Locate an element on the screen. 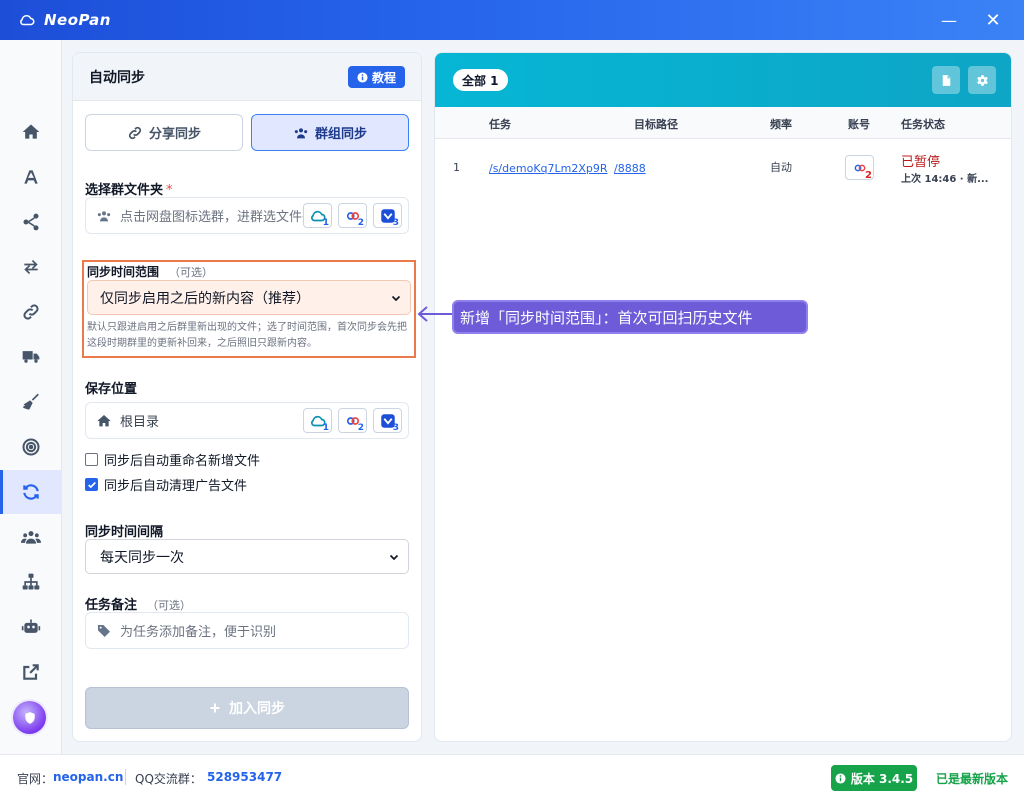 The width and height of the screenshot is (1024, 799). auto-rename-label: 同步后自动重命名新增文件 is located at coordinates (182, 461).